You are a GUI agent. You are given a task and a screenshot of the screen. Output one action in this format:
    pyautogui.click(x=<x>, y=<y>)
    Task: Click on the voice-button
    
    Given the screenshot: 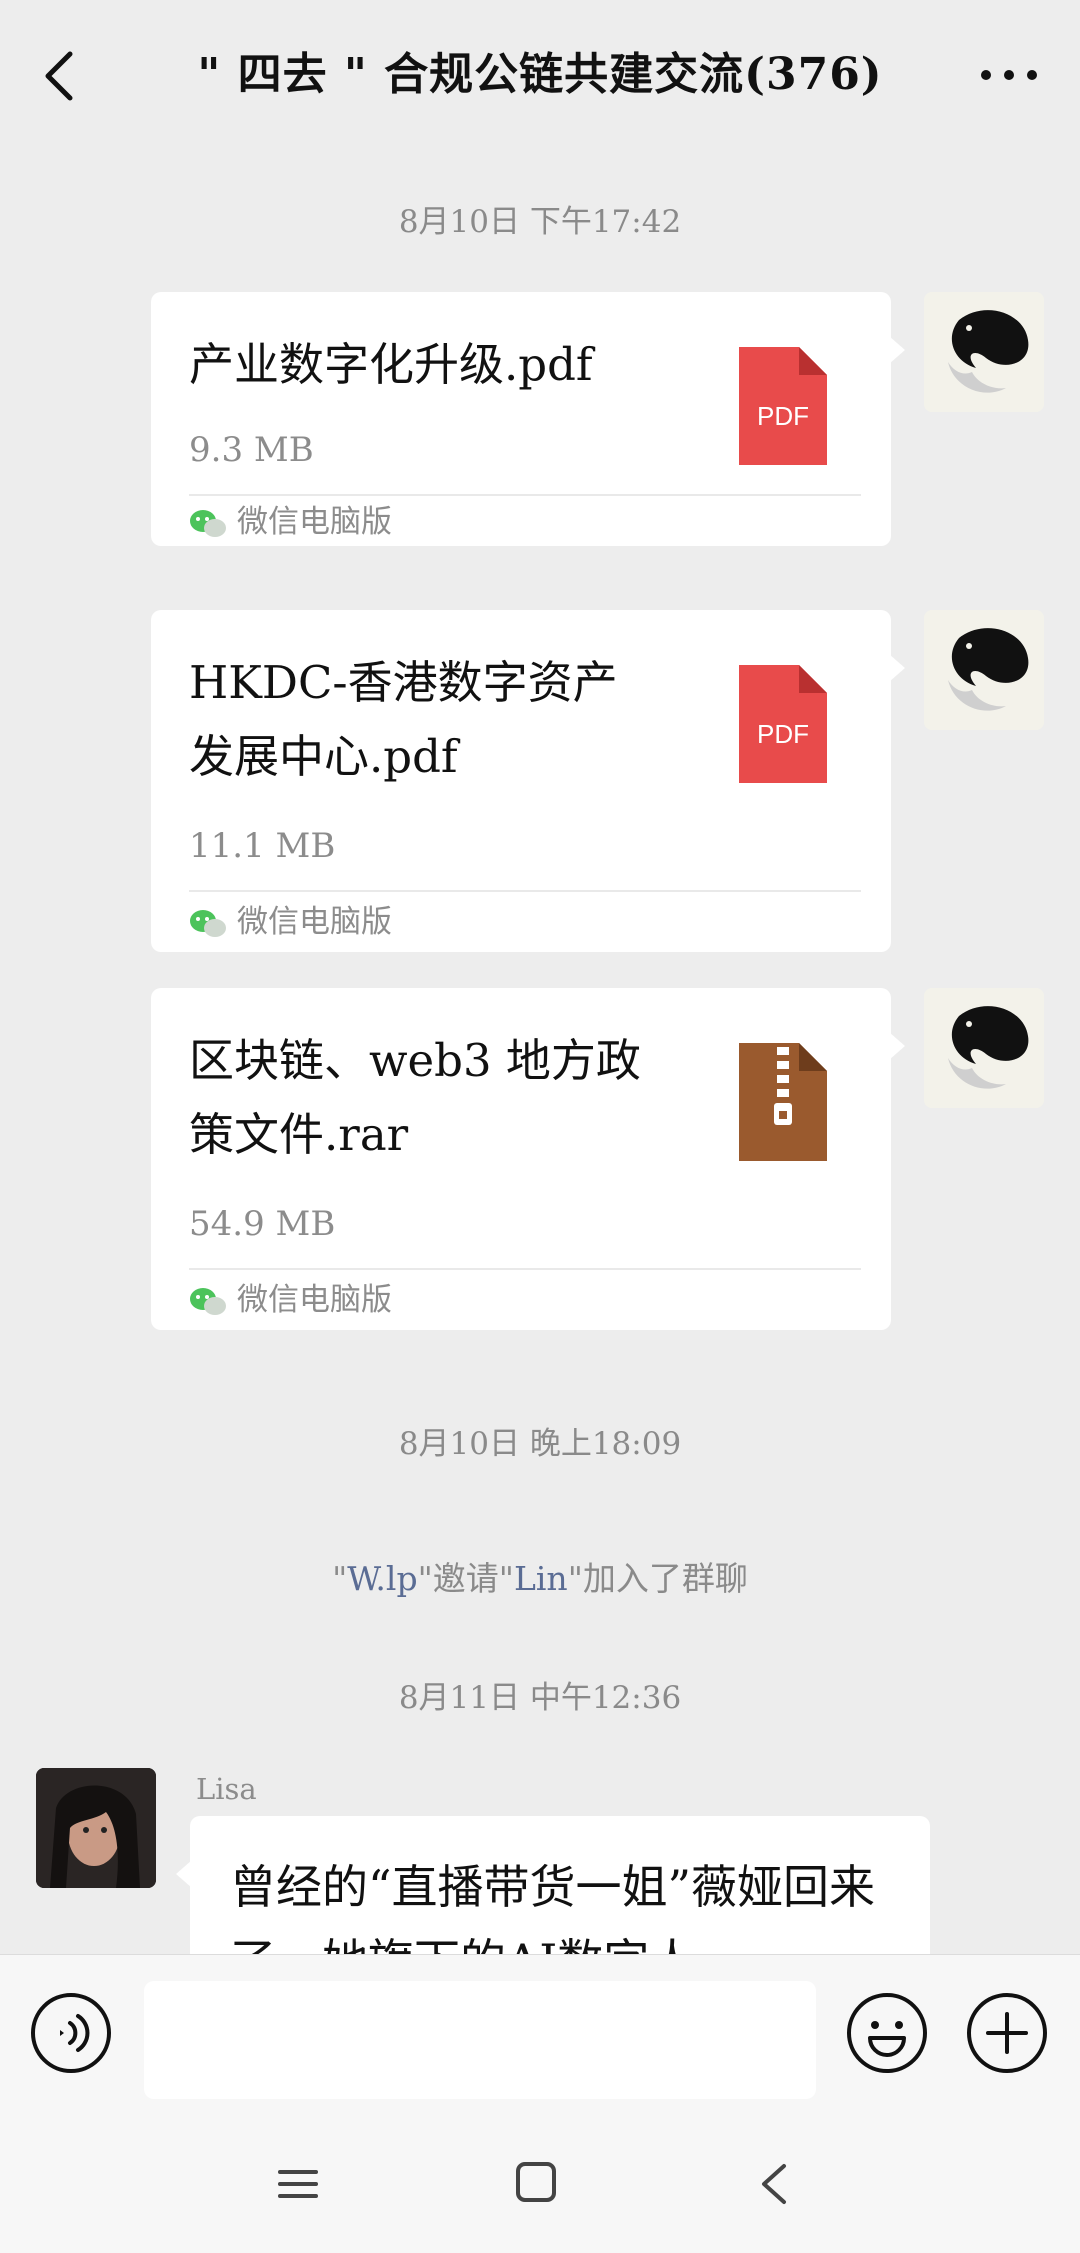 What is the action you would take?
    pyautogui.click(x=71, y=2033)
    